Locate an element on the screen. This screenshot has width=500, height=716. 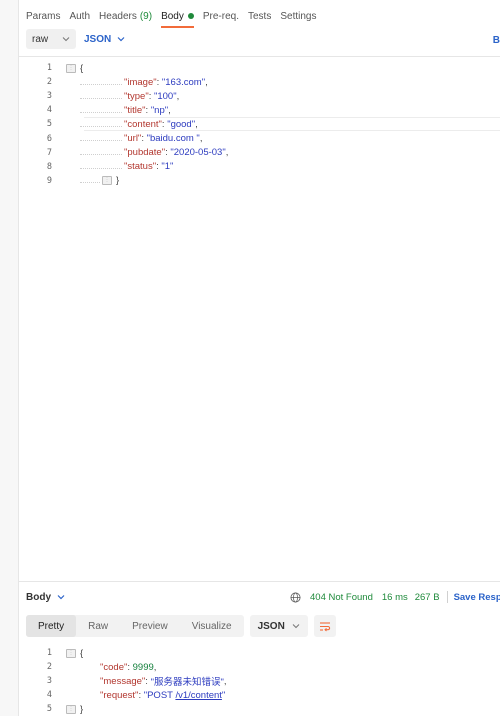
response-size: 267 B is located at coordinates (427, 597).